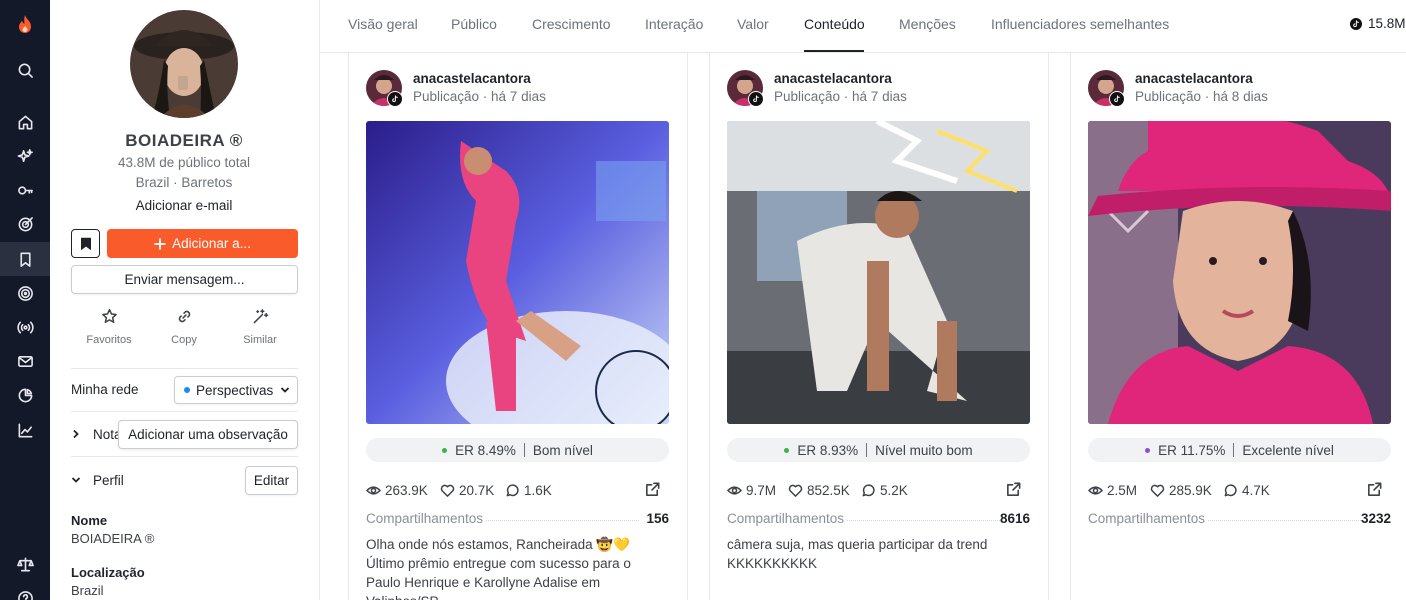  What do you see at coordinates (884, 490) in the screenshot?
I see `comments-stat: 5.2K` at bounding box center [884, 490].